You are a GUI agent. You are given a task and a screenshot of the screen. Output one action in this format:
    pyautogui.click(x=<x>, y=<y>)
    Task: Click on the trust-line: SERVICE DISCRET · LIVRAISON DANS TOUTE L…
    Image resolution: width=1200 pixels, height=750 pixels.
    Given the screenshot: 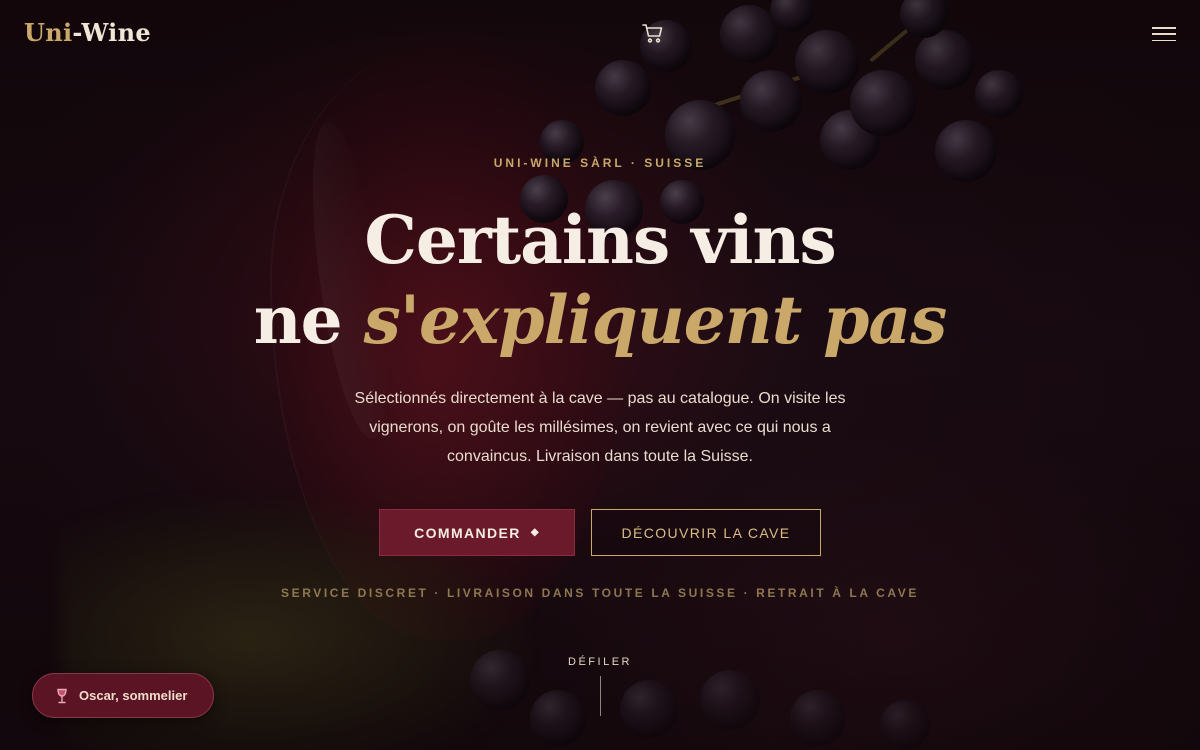 What is the action you would take?
    pyautogui.click(x=600, y=593)
    